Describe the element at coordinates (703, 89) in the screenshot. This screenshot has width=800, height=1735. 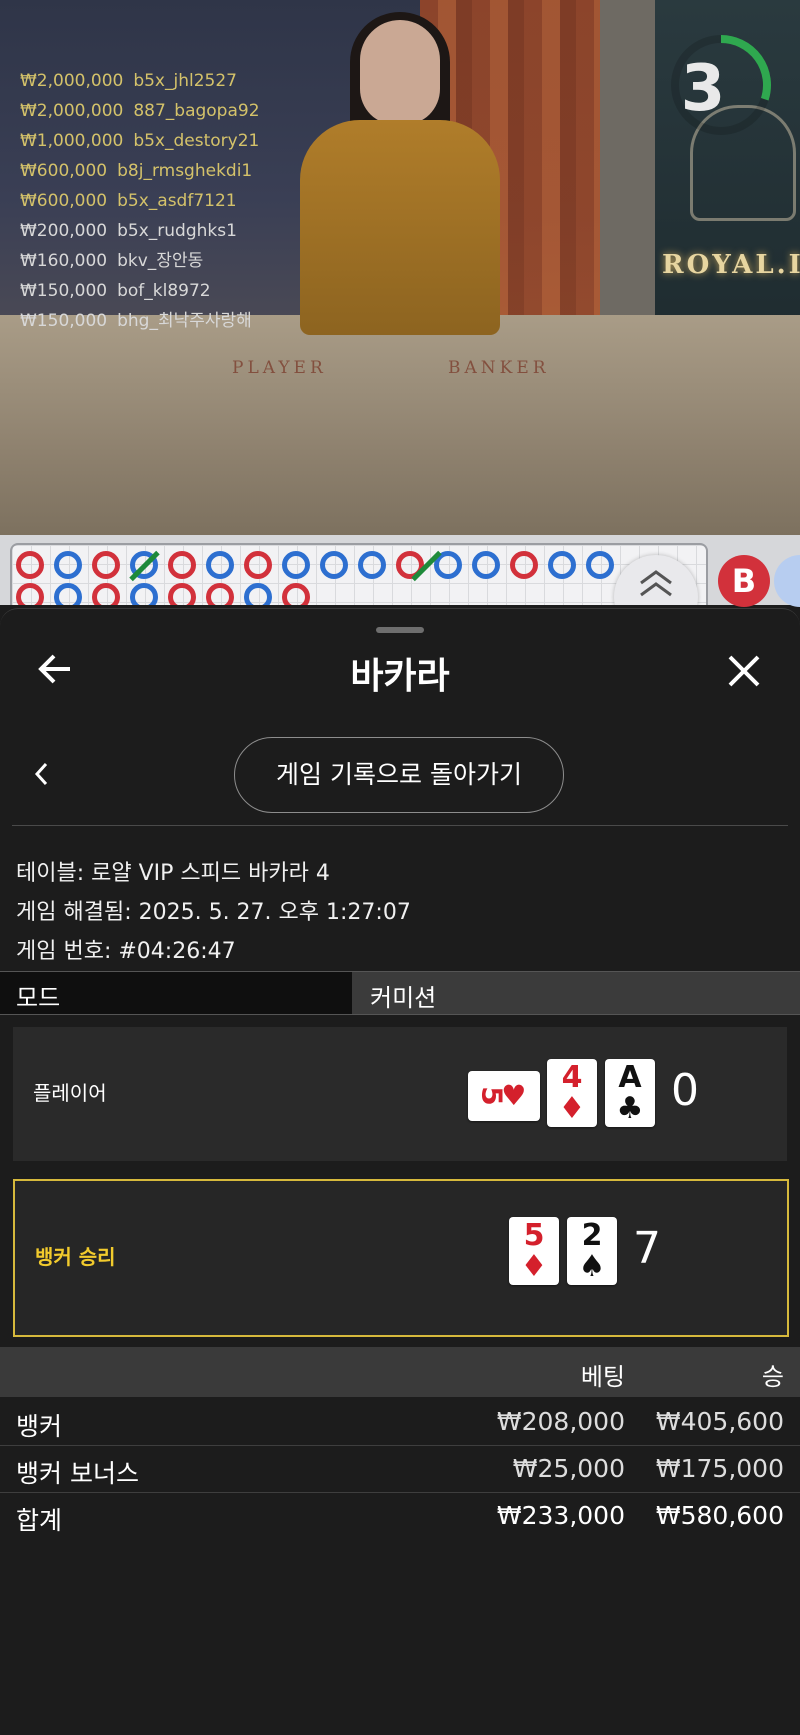
I see `countdown-number: 3` at that location.